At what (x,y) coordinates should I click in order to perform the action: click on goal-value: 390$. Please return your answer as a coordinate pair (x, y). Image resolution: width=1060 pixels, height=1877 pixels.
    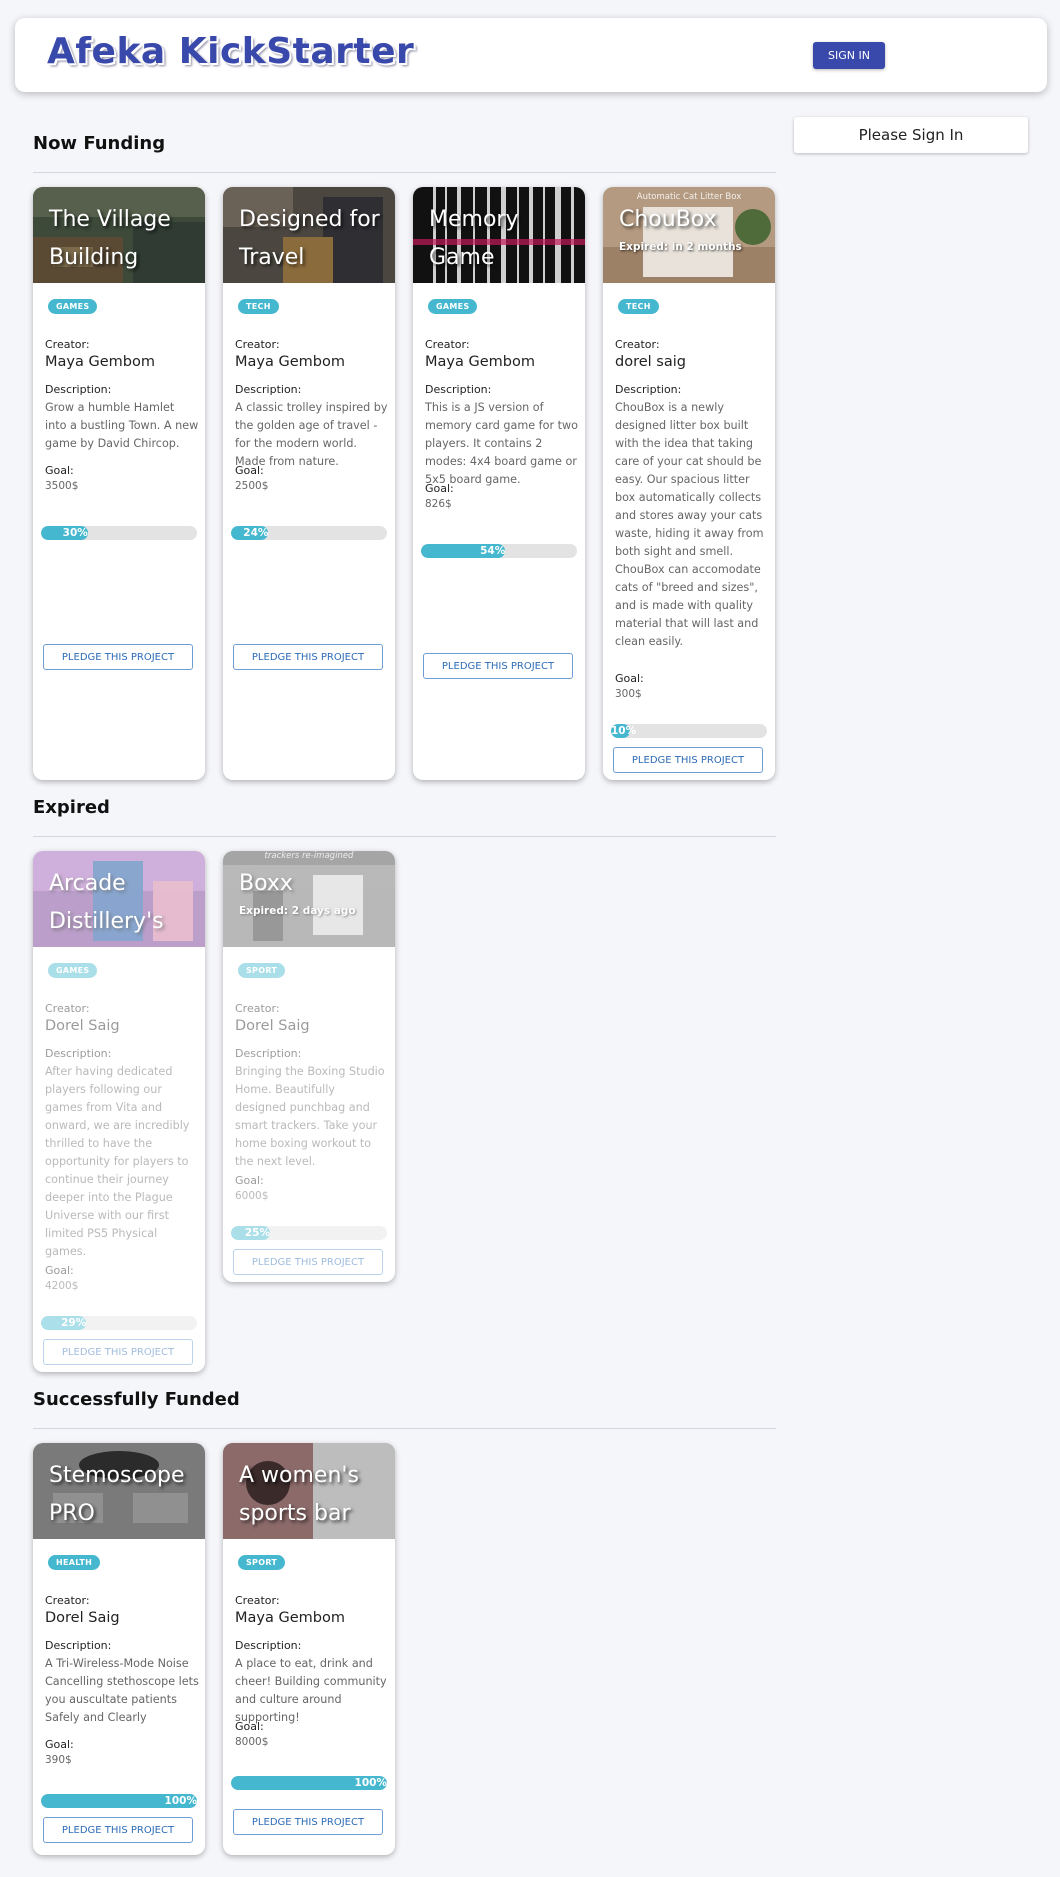
    Looking at the image, I should click on (58, 1760).